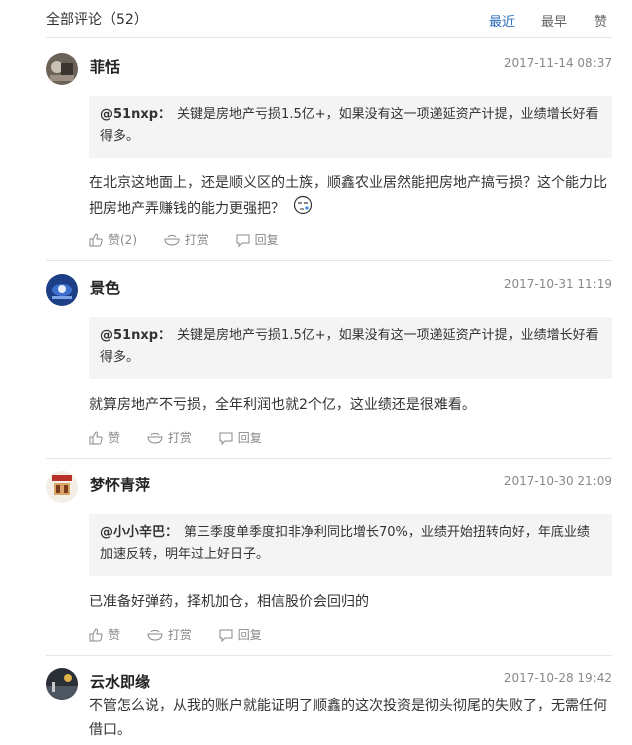  I want to click on comment-text: 不管怎么说，从我的账户就能证明了顺鑫的这次投资是彻头彻尾的失败了，无需任何借口。, so click(348, 718).